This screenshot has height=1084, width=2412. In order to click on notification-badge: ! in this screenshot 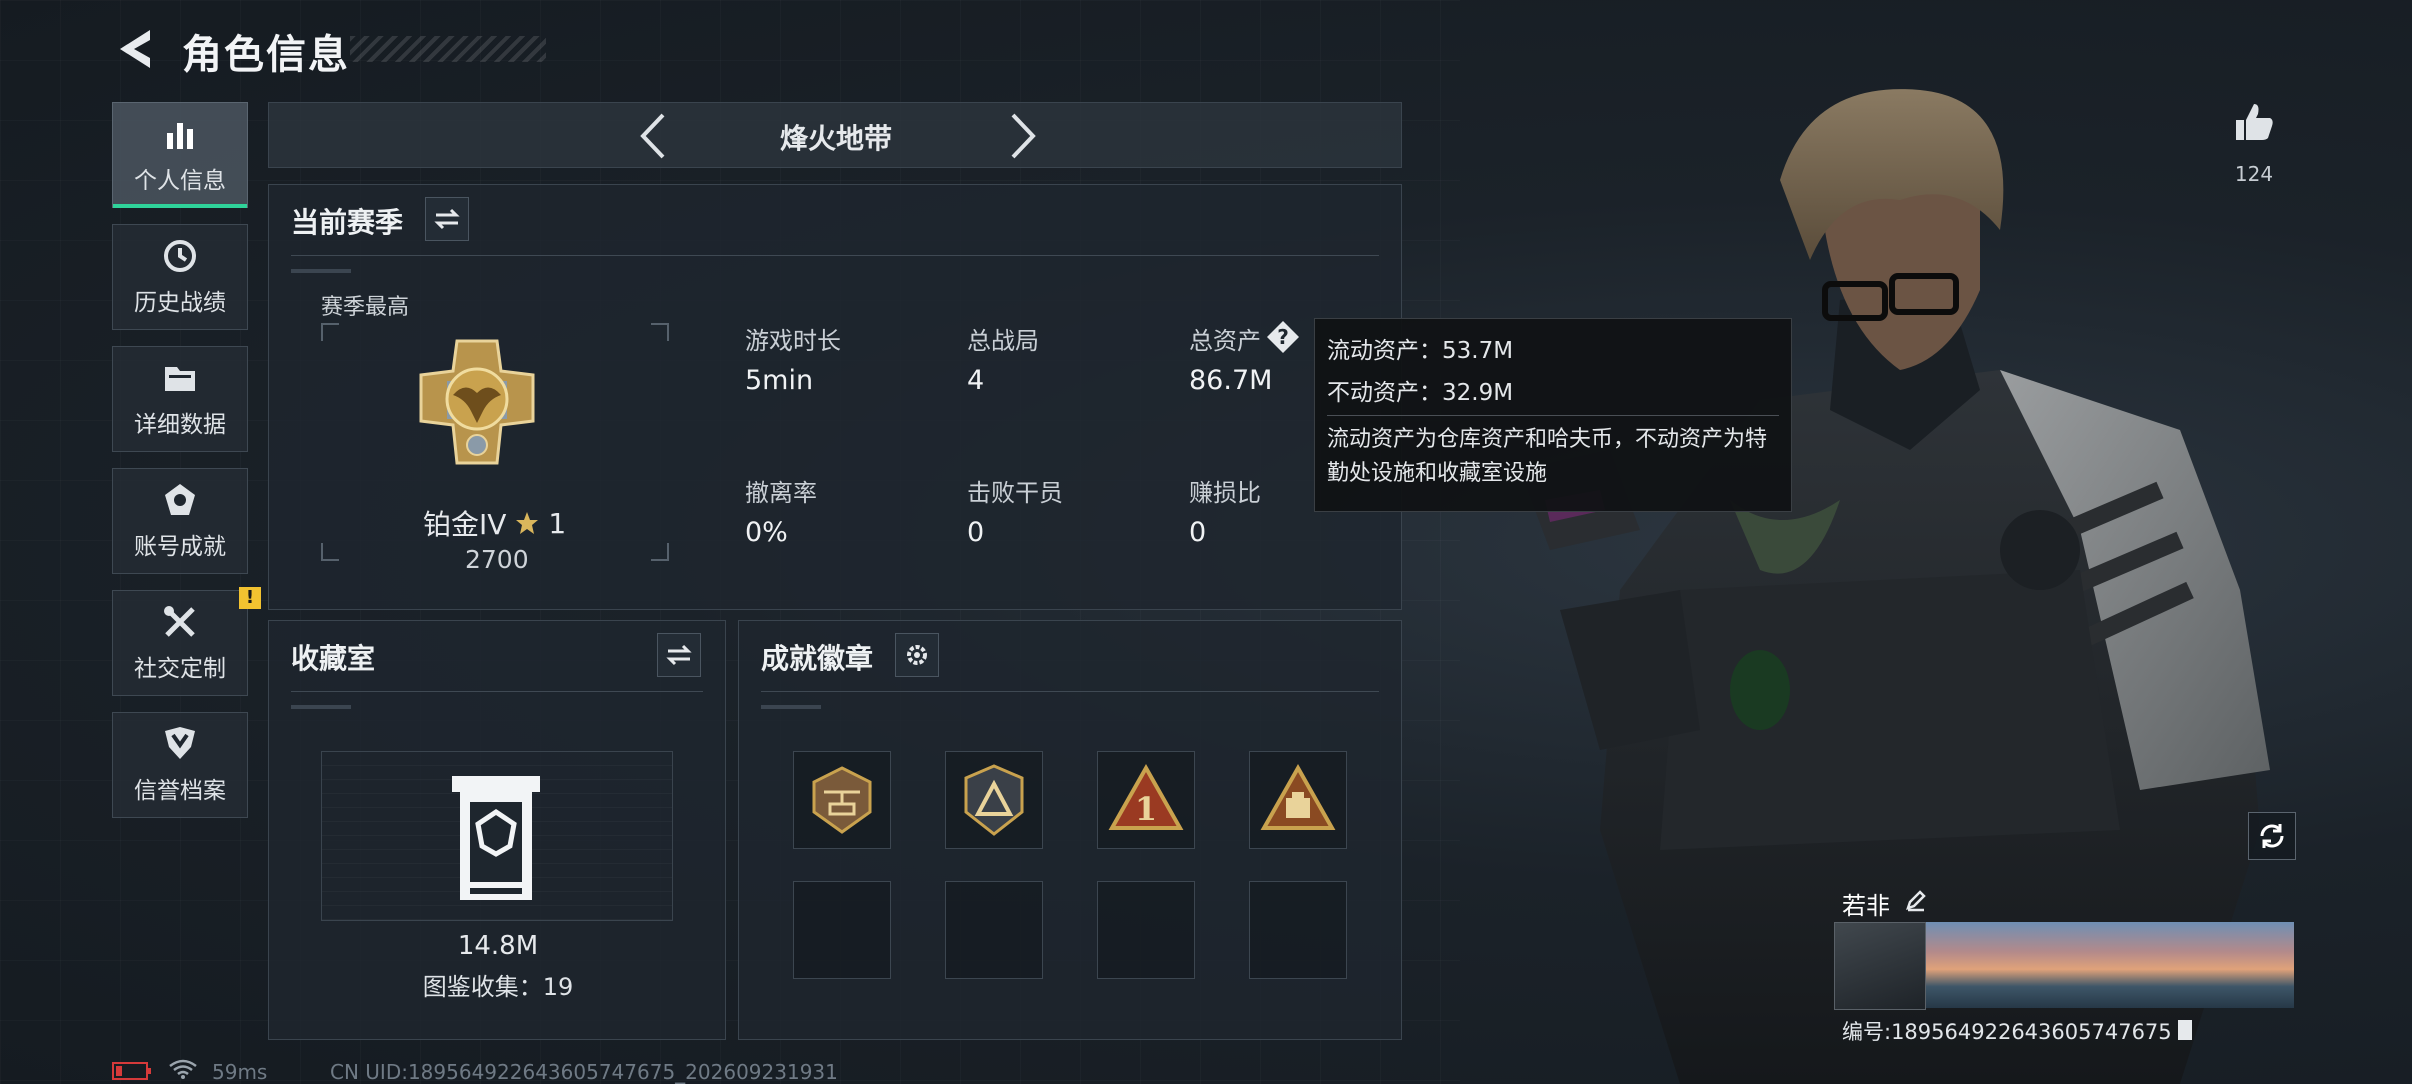, I will do `click(250, 598)`.